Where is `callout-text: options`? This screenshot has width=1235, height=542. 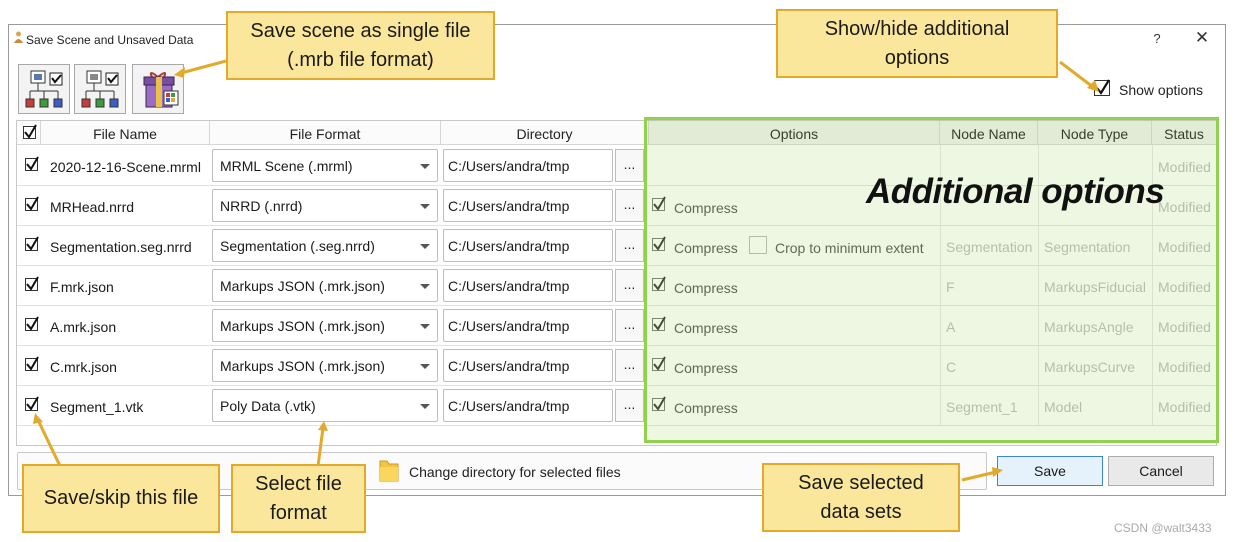 callout-text: options is located at coordinates (917, 57).